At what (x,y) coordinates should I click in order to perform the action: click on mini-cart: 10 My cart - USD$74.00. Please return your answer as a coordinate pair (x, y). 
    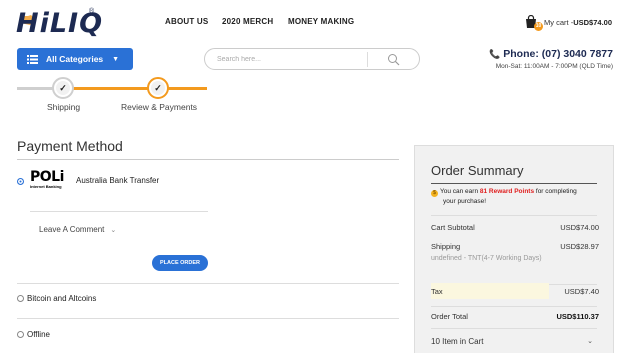
    Looking at the image, I should click on (568, 22).